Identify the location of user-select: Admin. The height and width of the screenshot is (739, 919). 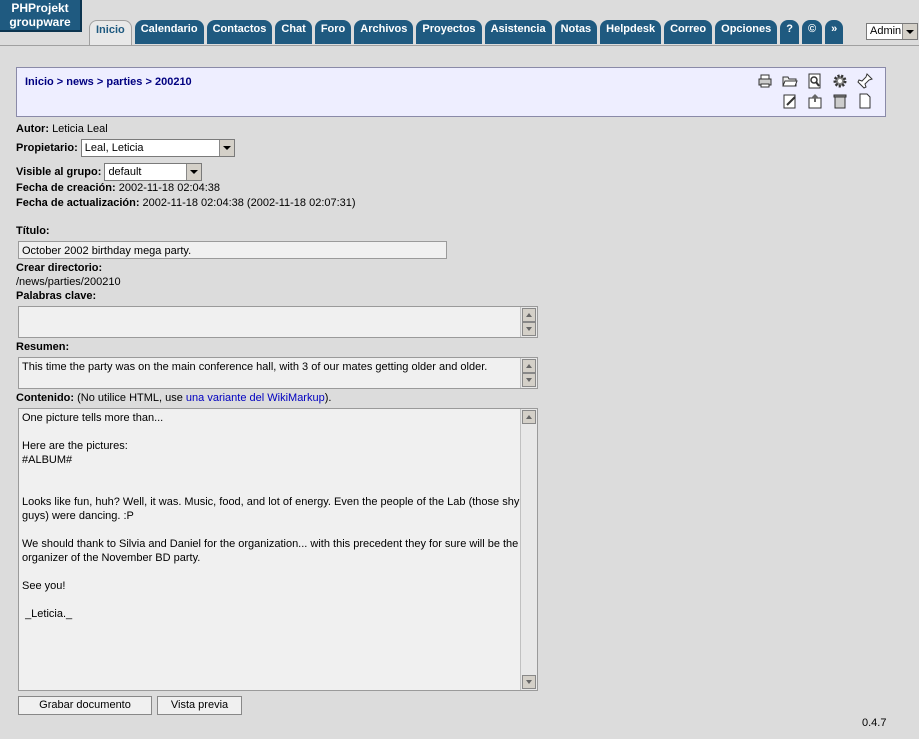
(892, 31).